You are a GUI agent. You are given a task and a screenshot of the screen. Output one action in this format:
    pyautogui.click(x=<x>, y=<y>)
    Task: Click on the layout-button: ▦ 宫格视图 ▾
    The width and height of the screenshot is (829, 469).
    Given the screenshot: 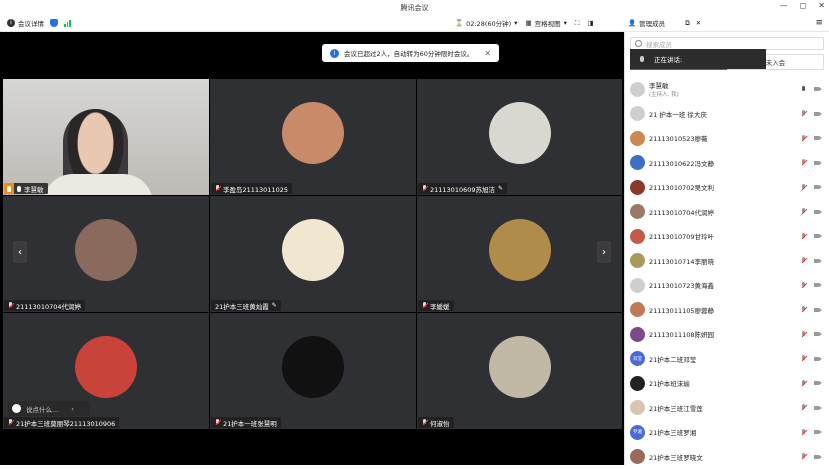 What is the action you would take?
    pyautogui.click(x=545, y=23)
    